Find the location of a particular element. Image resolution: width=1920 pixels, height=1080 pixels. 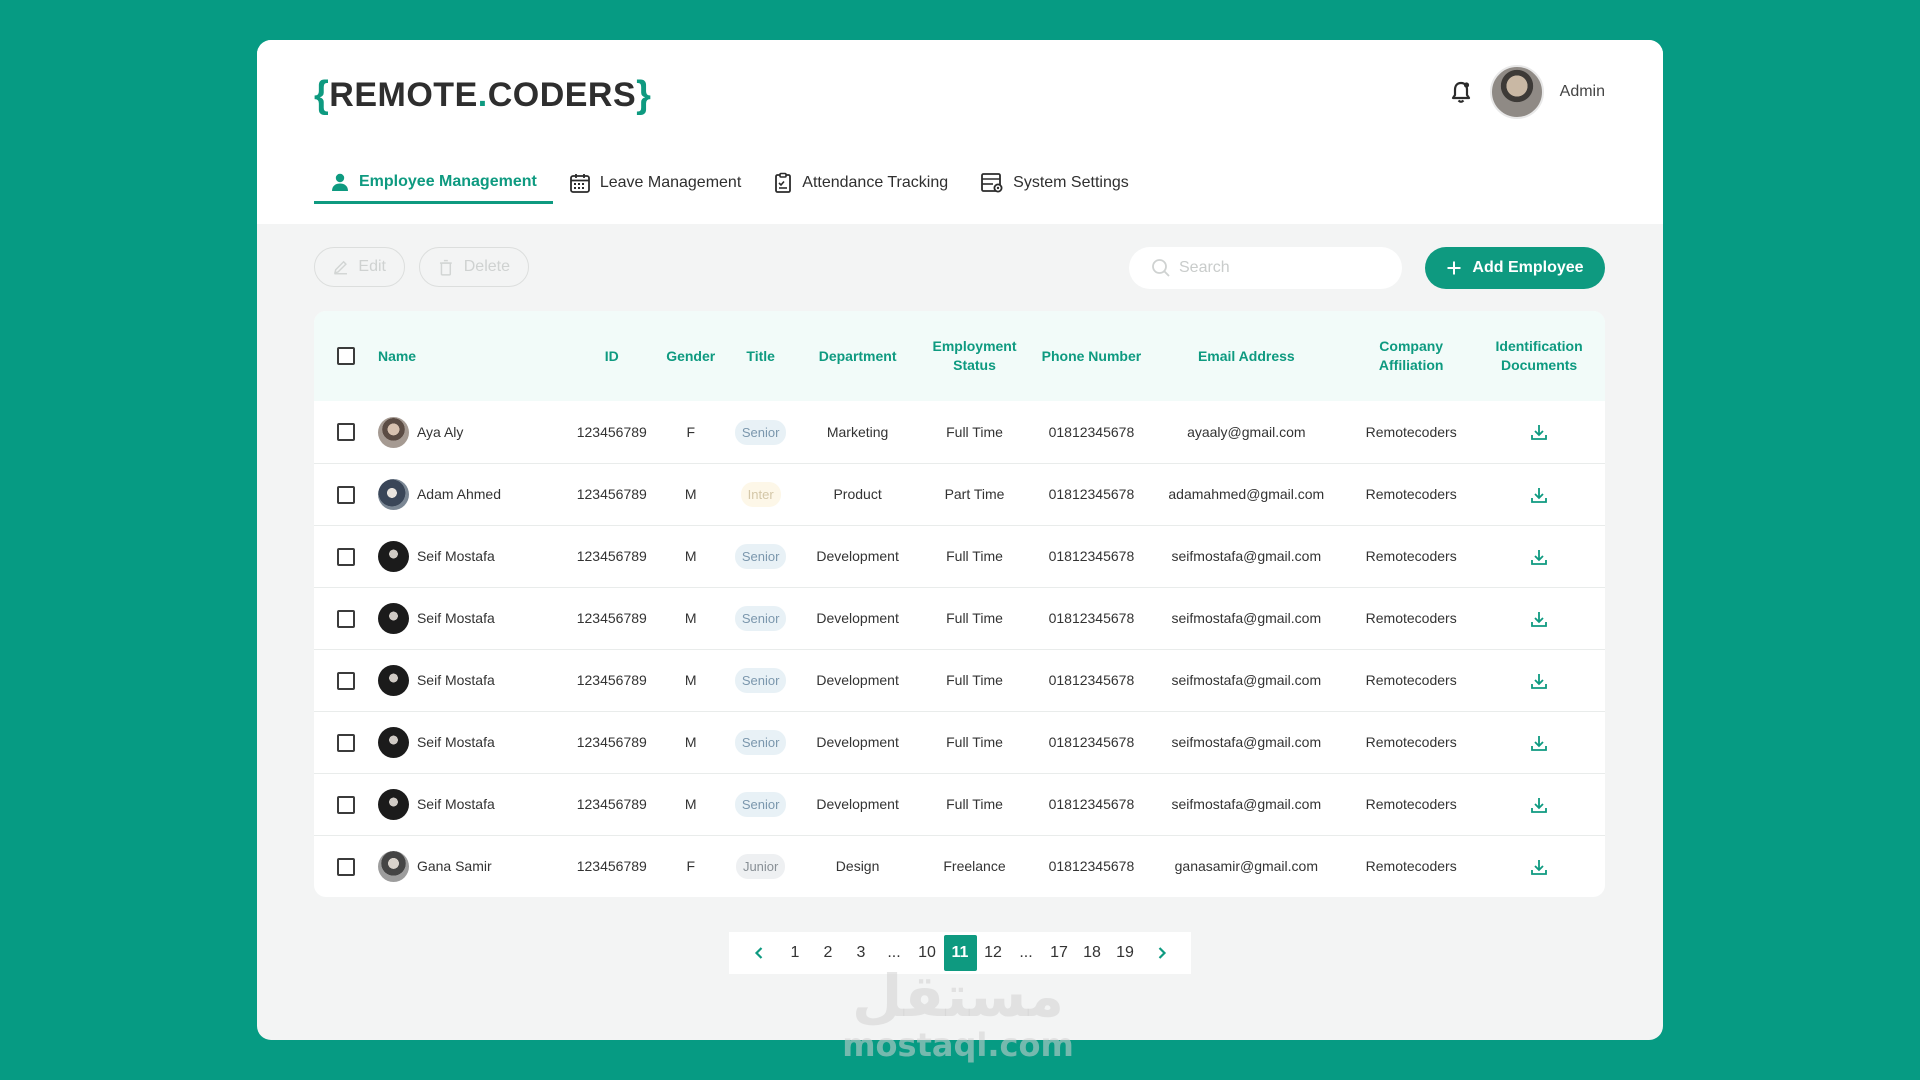

header-phone: Phone Number is located at coordinates (1091, 356).